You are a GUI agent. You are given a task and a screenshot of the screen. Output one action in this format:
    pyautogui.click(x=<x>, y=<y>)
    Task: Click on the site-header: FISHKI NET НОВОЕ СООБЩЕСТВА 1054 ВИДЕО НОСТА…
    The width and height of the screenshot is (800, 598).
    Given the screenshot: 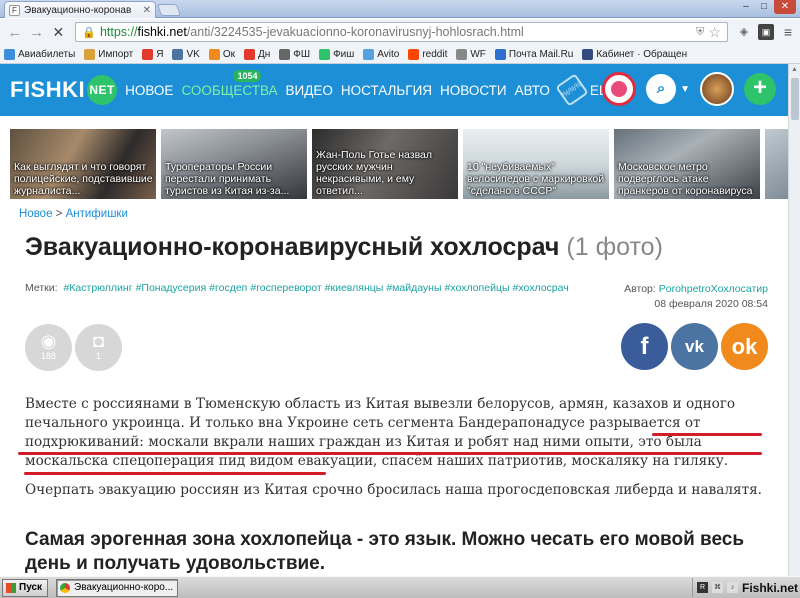 What is the action you would take?
    pyautogui.click(x=394, y=90)
    